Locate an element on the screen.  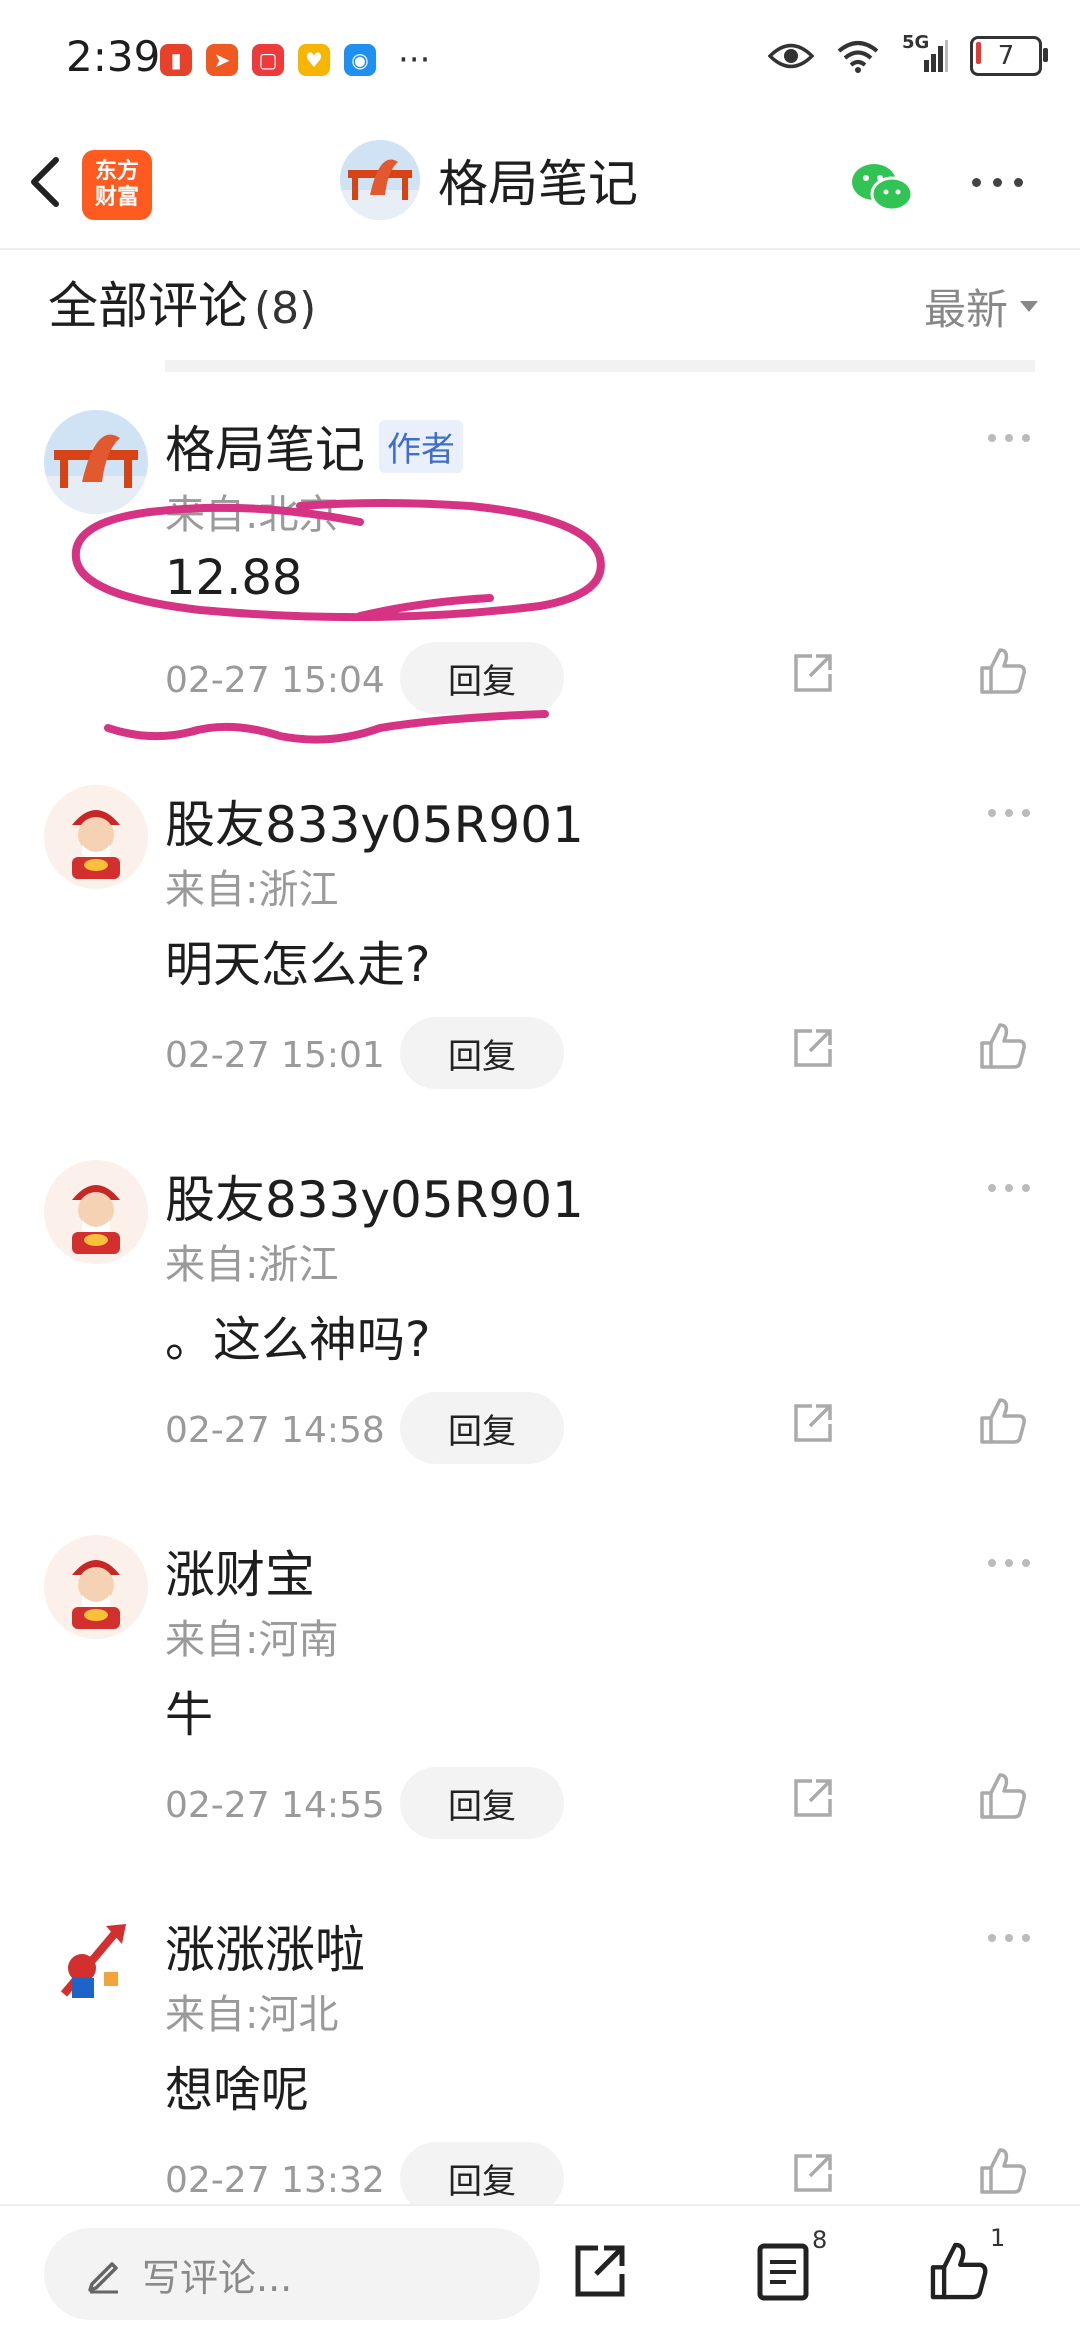
comment-username: 涨涨涨啦 is located at coordinates (265, 1946).